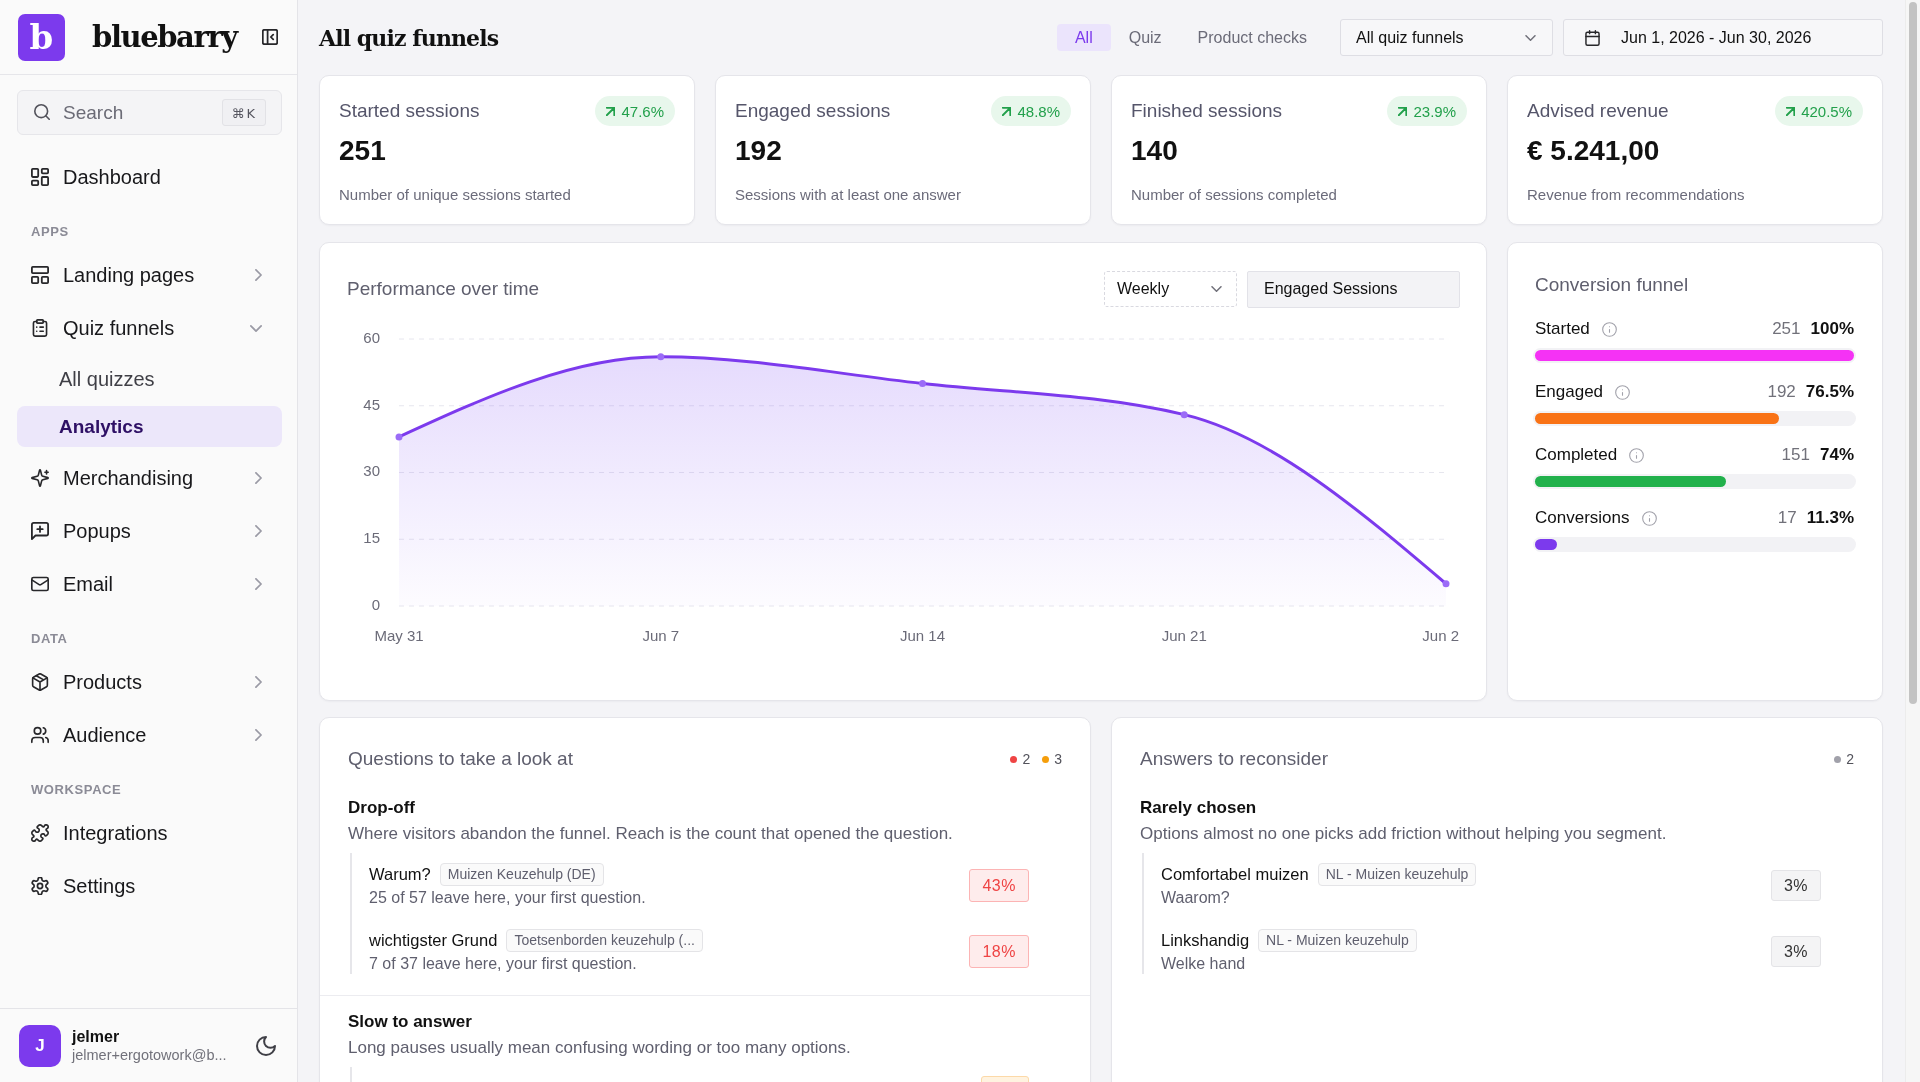  What do you see at coordinates (96, 1036) in the screenshot?
I see `user-name: jelmer` at bounding box center [96, 1036].